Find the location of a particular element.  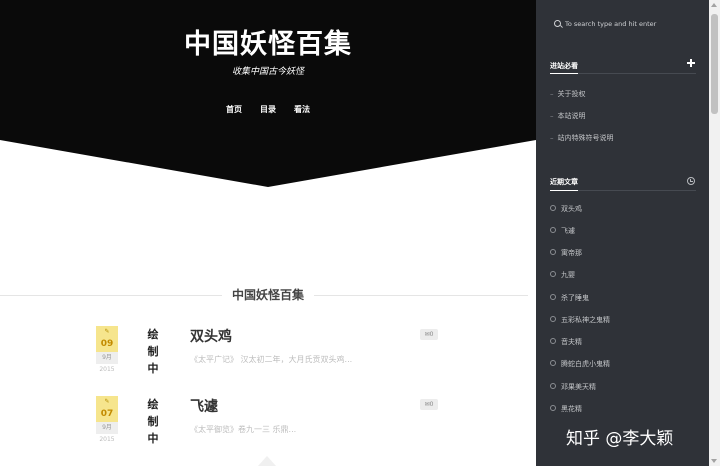

recent-post-link: 邓果美天精 is located at coordinates (573, 387).